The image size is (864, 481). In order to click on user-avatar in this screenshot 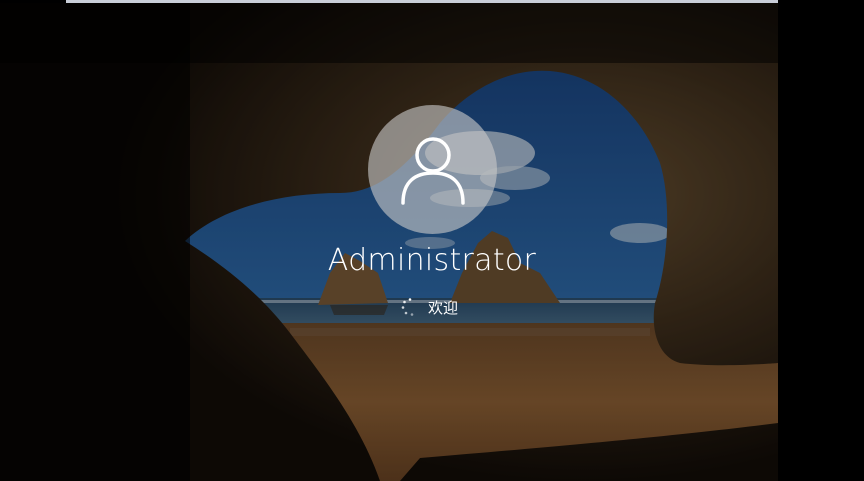, I will do `click(432, 169)`.